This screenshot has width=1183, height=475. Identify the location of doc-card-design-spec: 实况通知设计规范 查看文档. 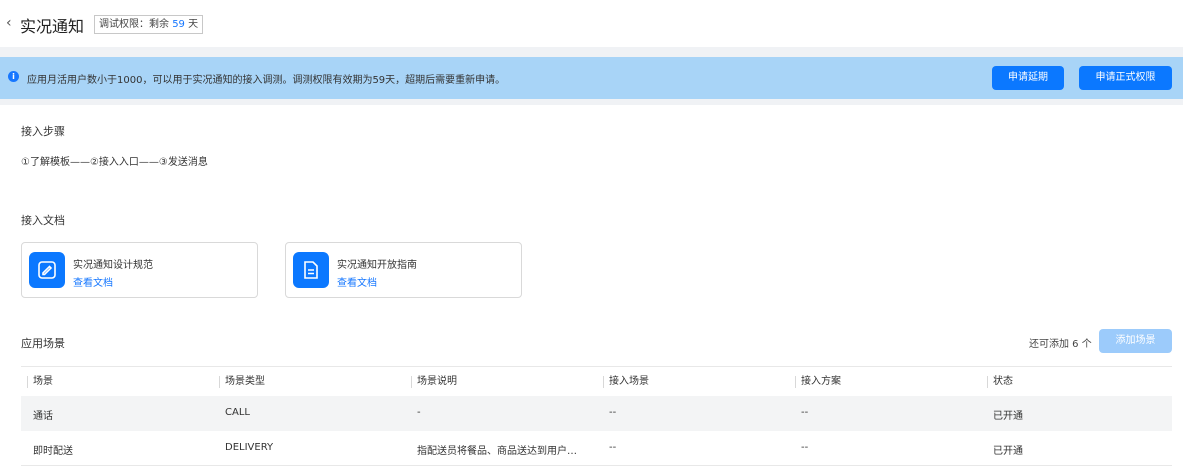
(139, 270).